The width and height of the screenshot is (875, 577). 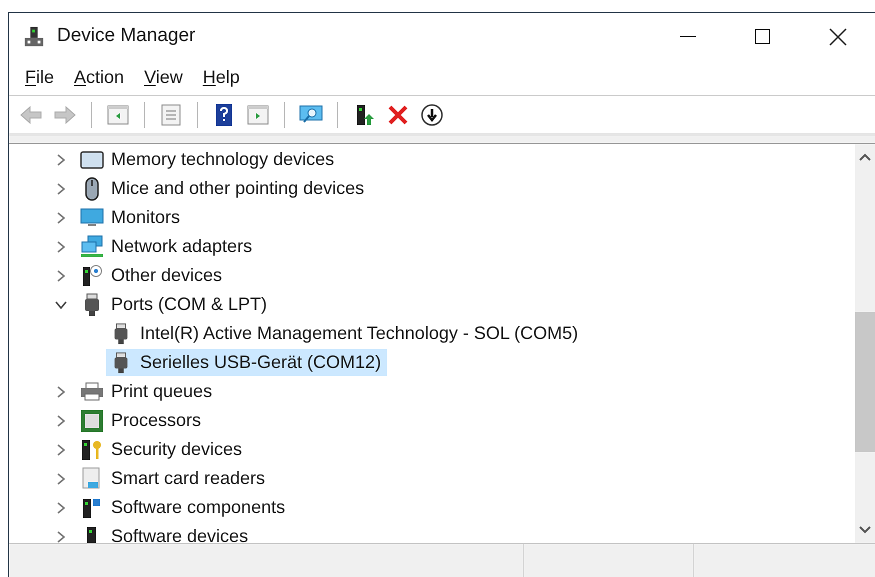 I want to click on scrollbar, so click(x=865, y=343).